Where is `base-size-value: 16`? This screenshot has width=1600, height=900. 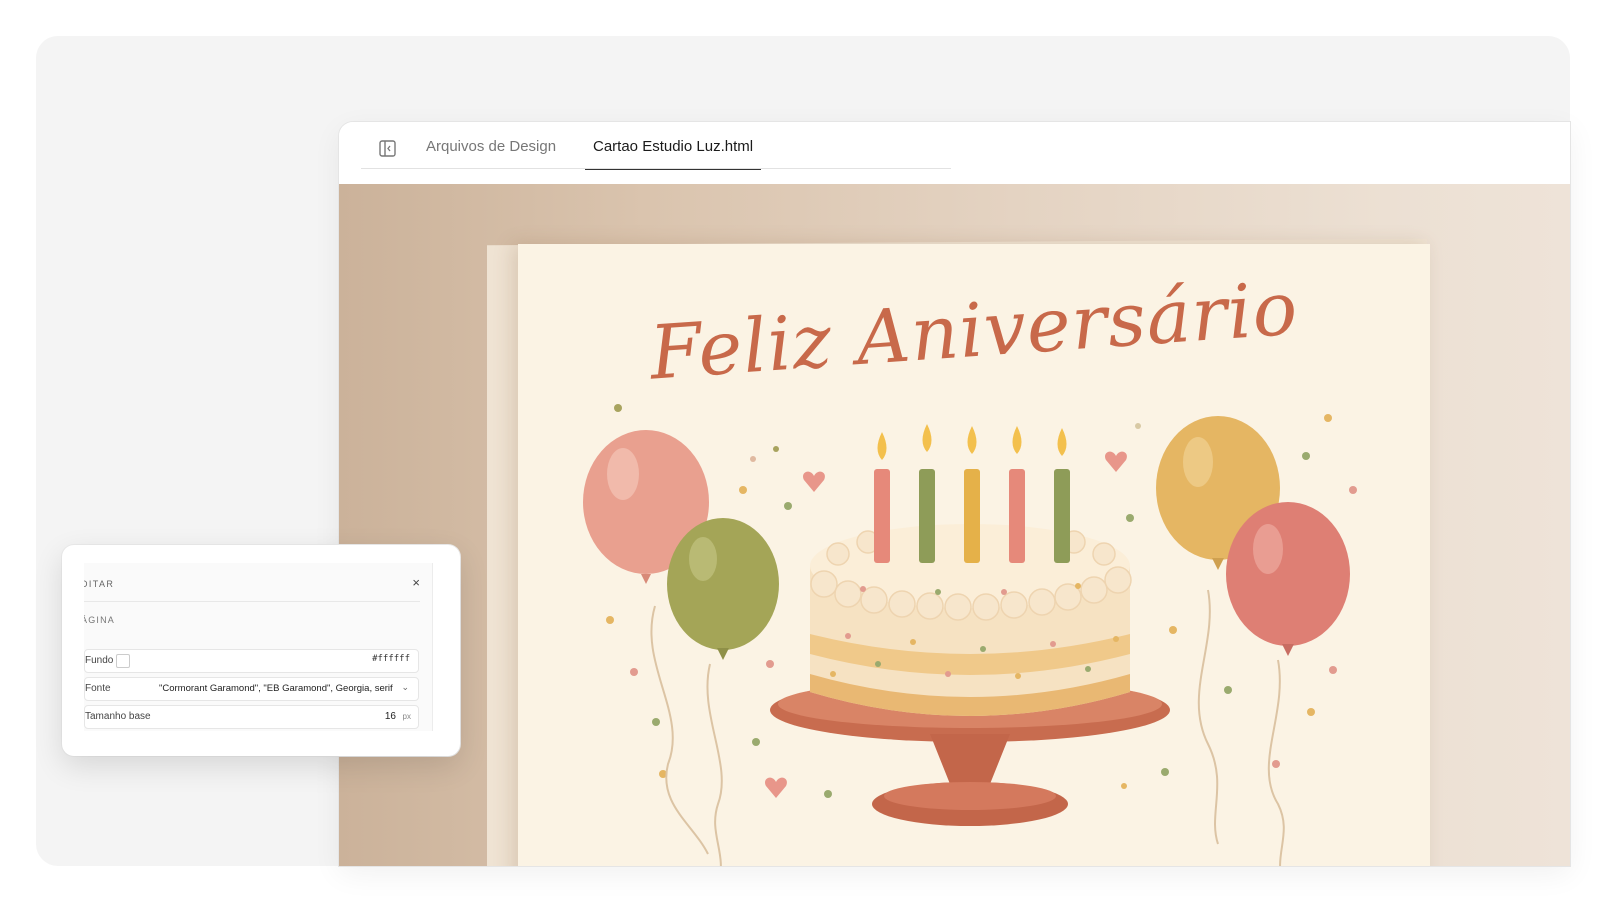 base-size-value: 16 is located at coordinates (390, 716).